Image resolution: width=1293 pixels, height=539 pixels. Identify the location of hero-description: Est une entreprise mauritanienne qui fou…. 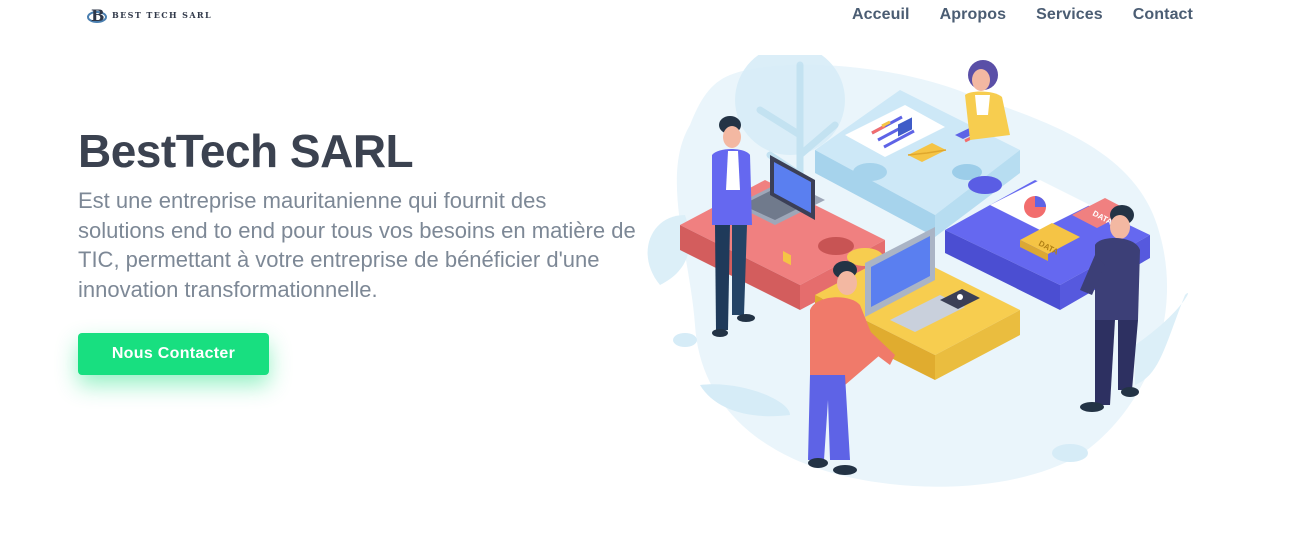
(357, 245).